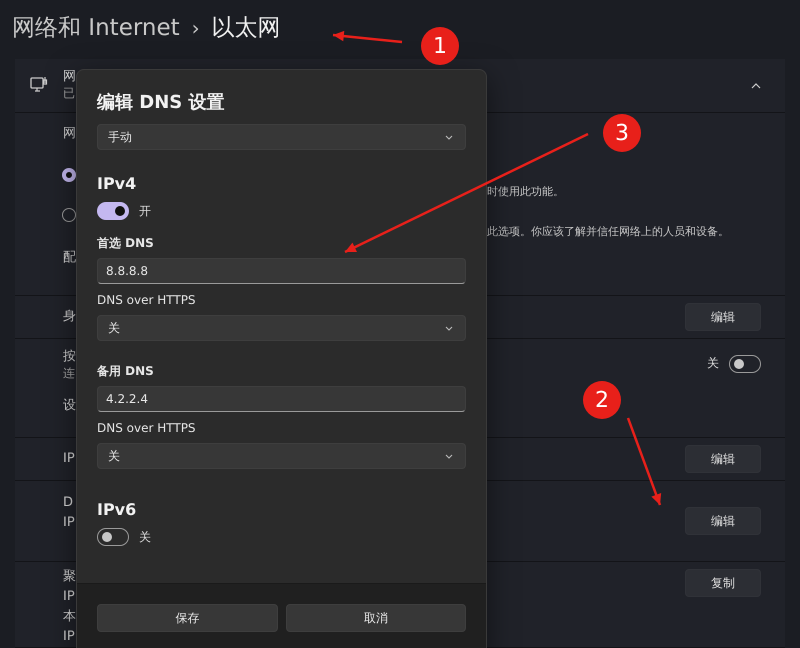 This screenshot has height=648, width=800. Describe the element at coordinates (69, 175) in the screenshot. I see `radio-button` at that location.